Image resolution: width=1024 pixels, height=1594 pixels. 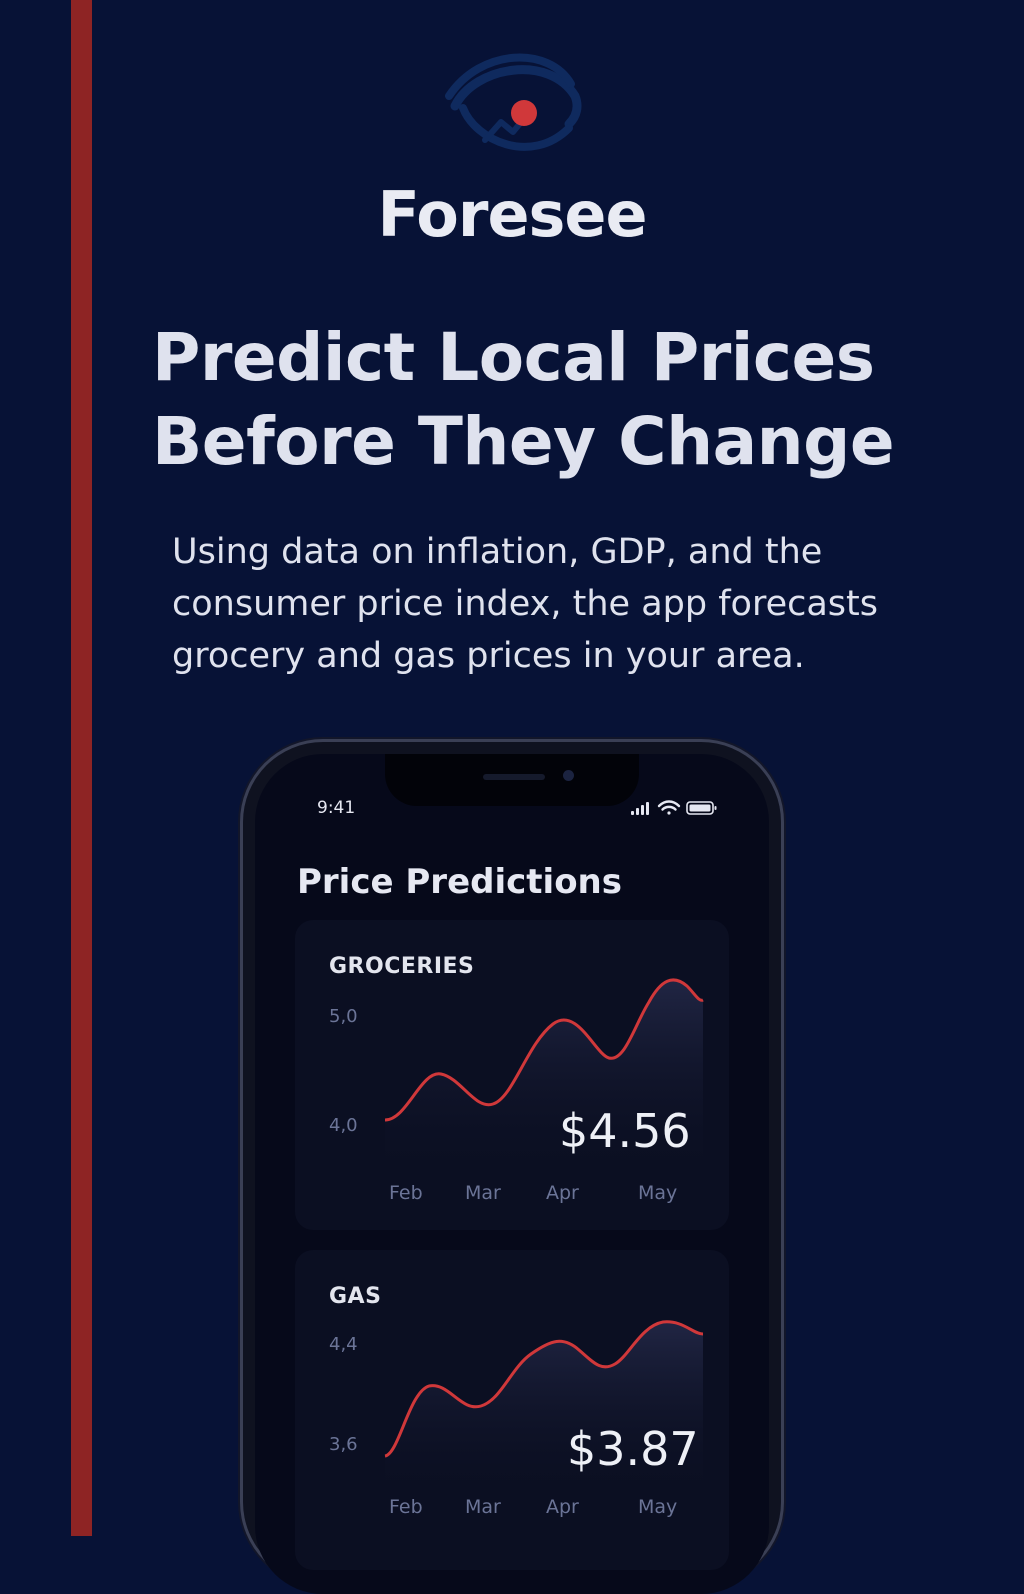 What do you see at coordinates (568, 775) in the screenshot?
I see `front-camera` at bounding box center [568, 775].